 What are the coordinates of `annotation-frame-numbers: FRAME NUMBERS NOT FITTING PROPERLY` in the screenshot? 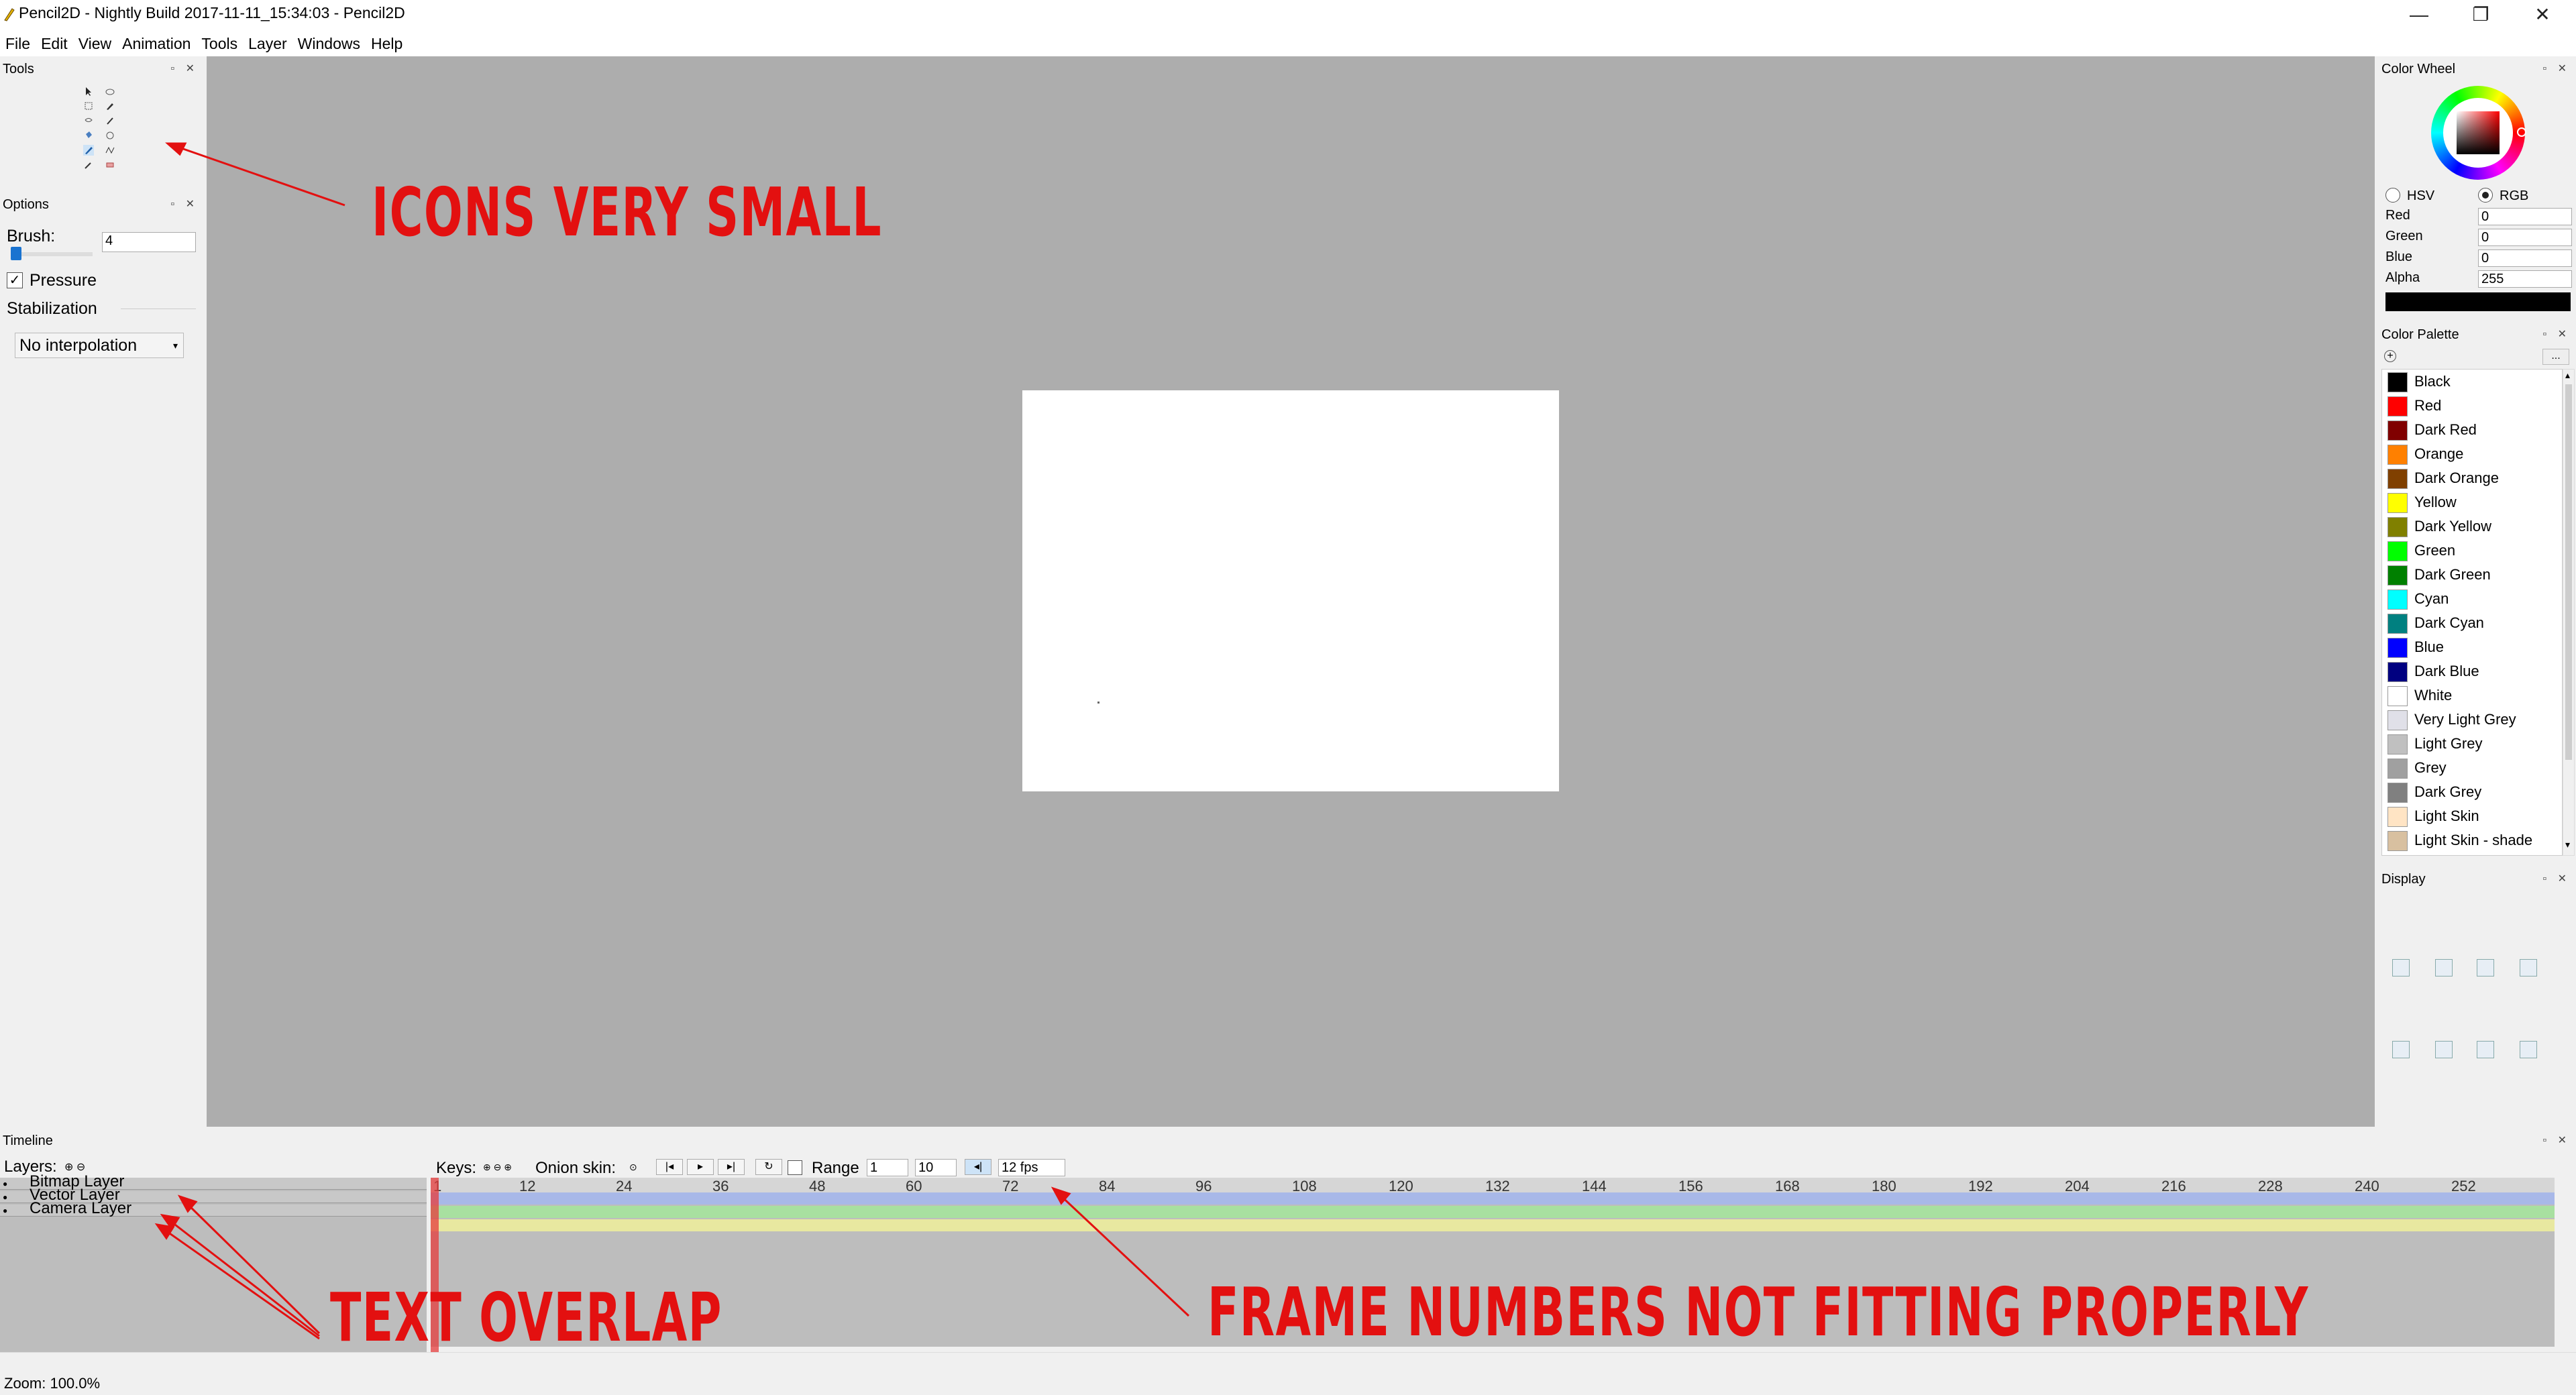 It's located at (1758, 1312).